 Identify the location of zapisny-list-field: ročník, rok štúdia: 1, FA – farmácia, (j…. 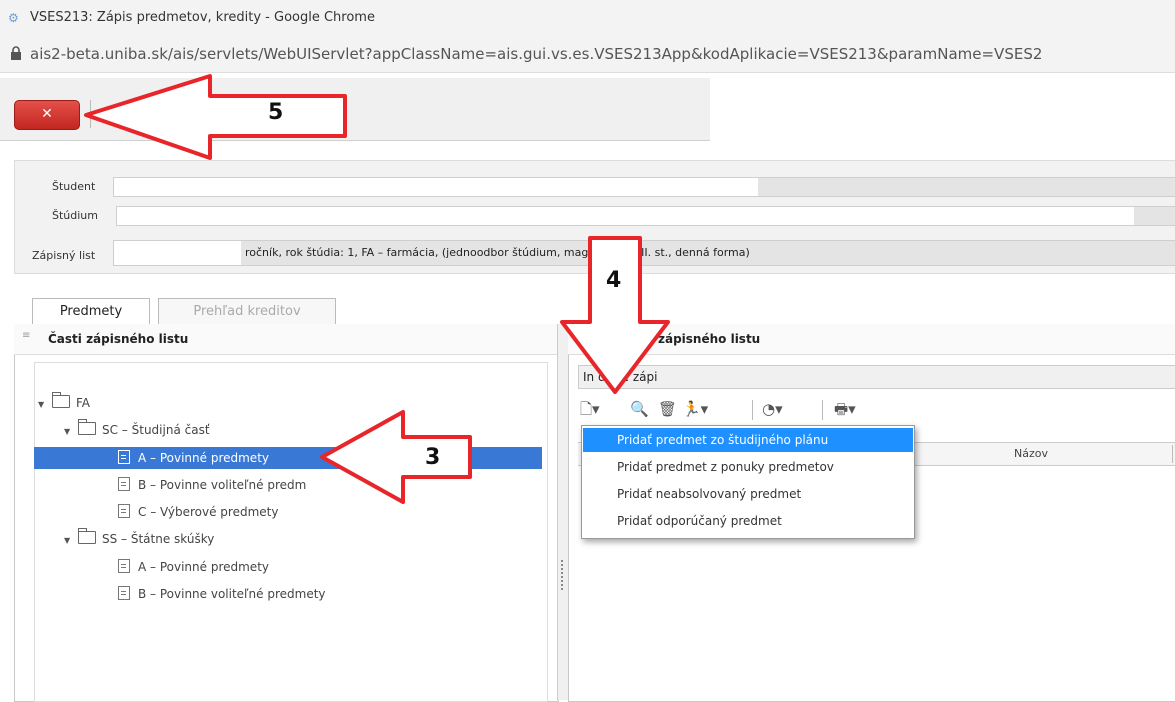
(708, 253).